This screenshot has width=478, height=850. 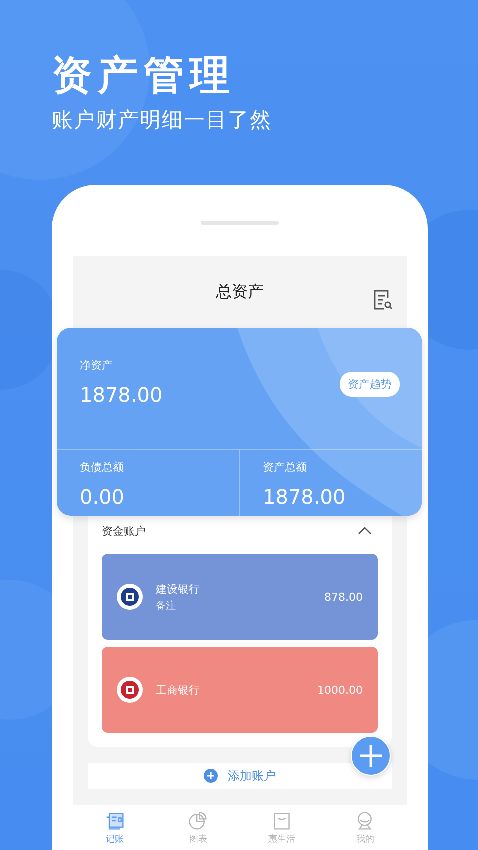 What do you see at coordinates (178, 690) in the screenshot?
I see `bank-name: 工商银行` at bounding box center [178, 690].